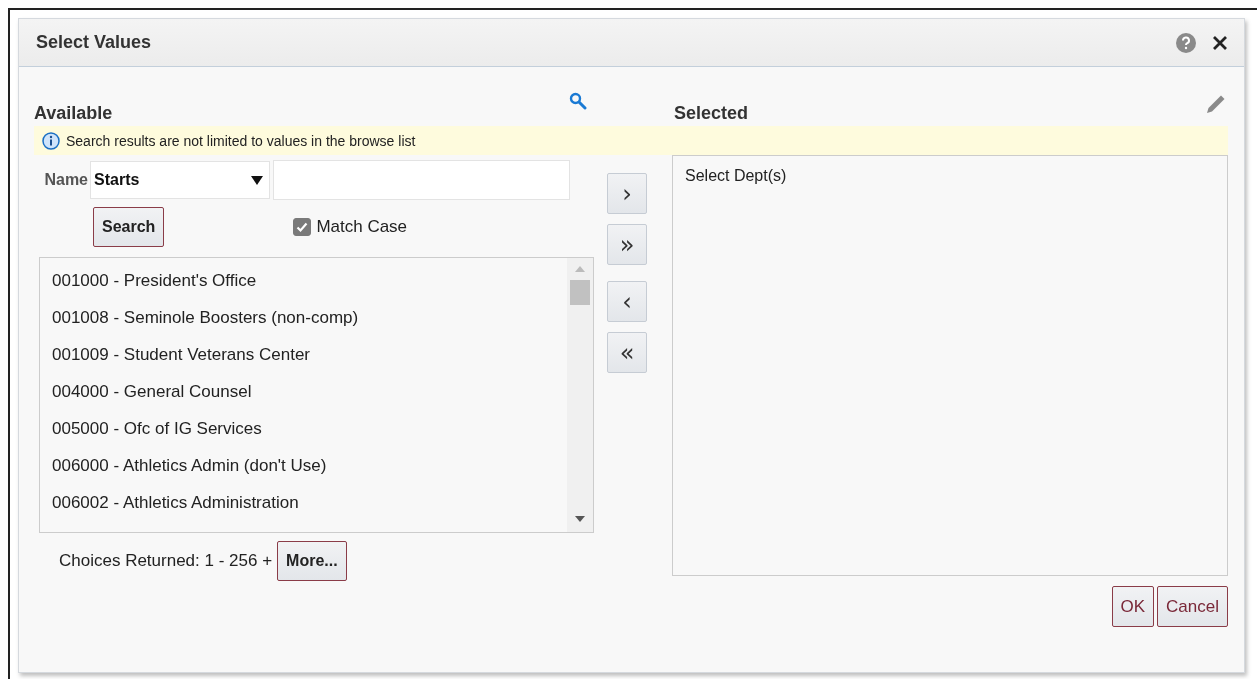 Image resolution: width=1257 pixels, height=679 pixels. Describe the element at coordinates (180, 180) in the screenshot. I see `operator-dropdown: Starts` at that location.